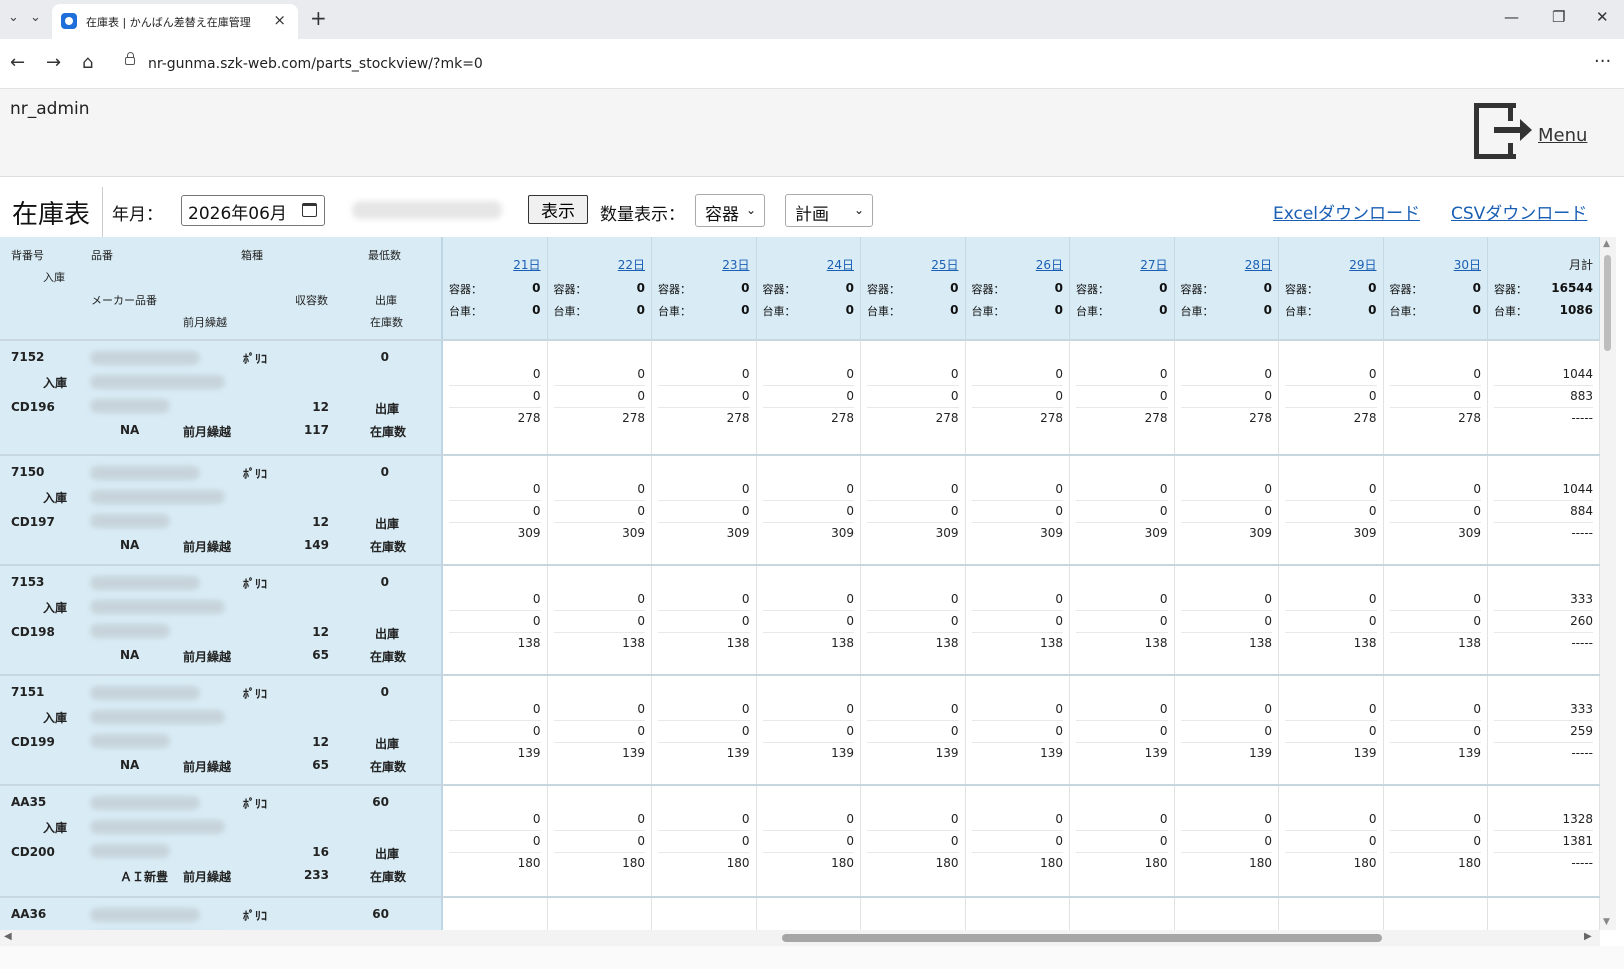  I want to click on back-number: AA36, so click(29, 914).